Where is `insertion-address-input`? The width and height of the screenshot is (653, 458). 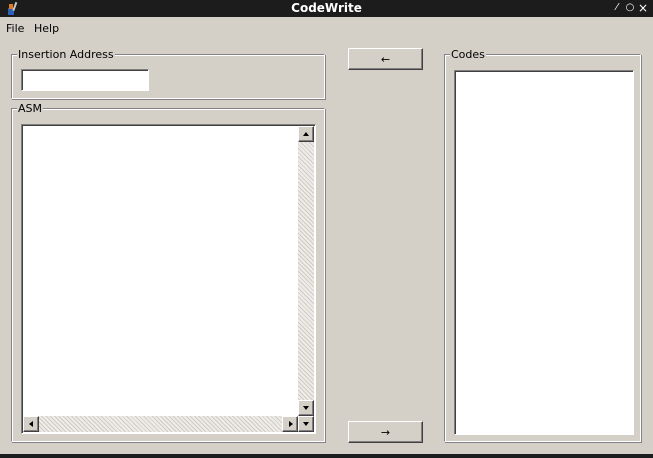
insertion-address-input is located at coordinates (85, 80).